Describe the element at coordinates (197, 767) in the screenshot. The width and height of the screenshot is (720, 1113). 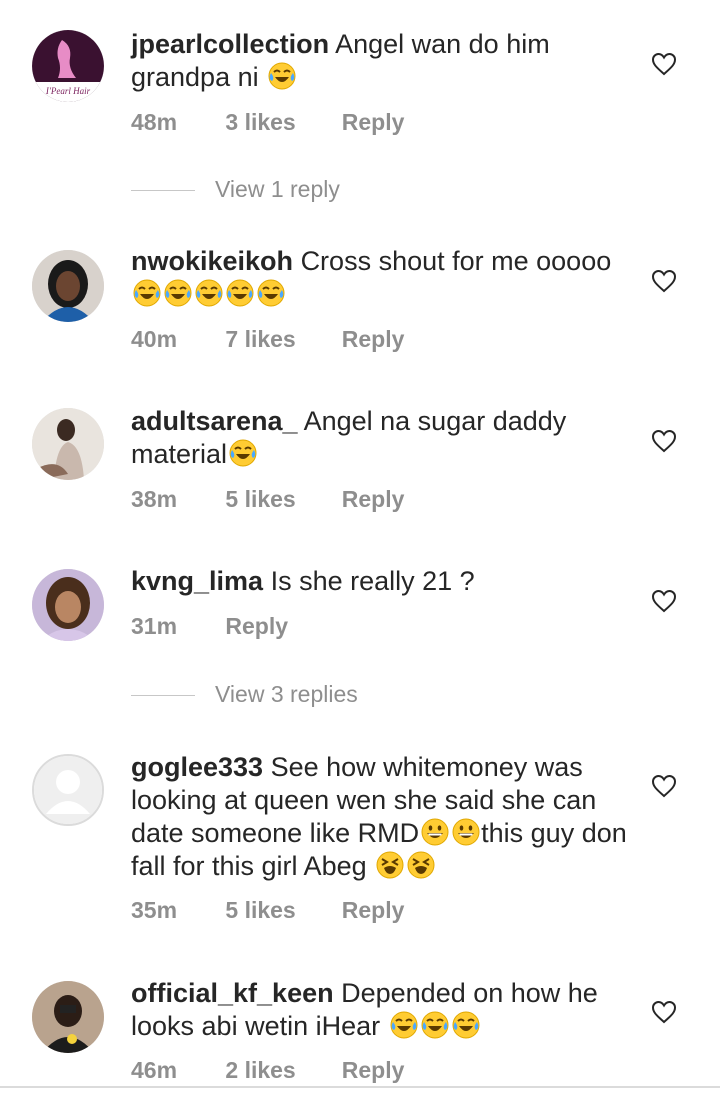
I see `comment-username: goglee333` at that location.